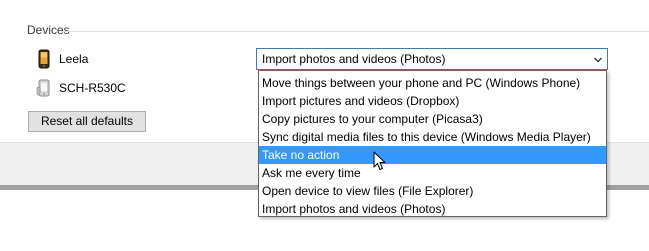  What do you see at coordinates (48, 30) in the screenshot?
I see `devices-group-title: Devices` at bounding box center [48, 30].